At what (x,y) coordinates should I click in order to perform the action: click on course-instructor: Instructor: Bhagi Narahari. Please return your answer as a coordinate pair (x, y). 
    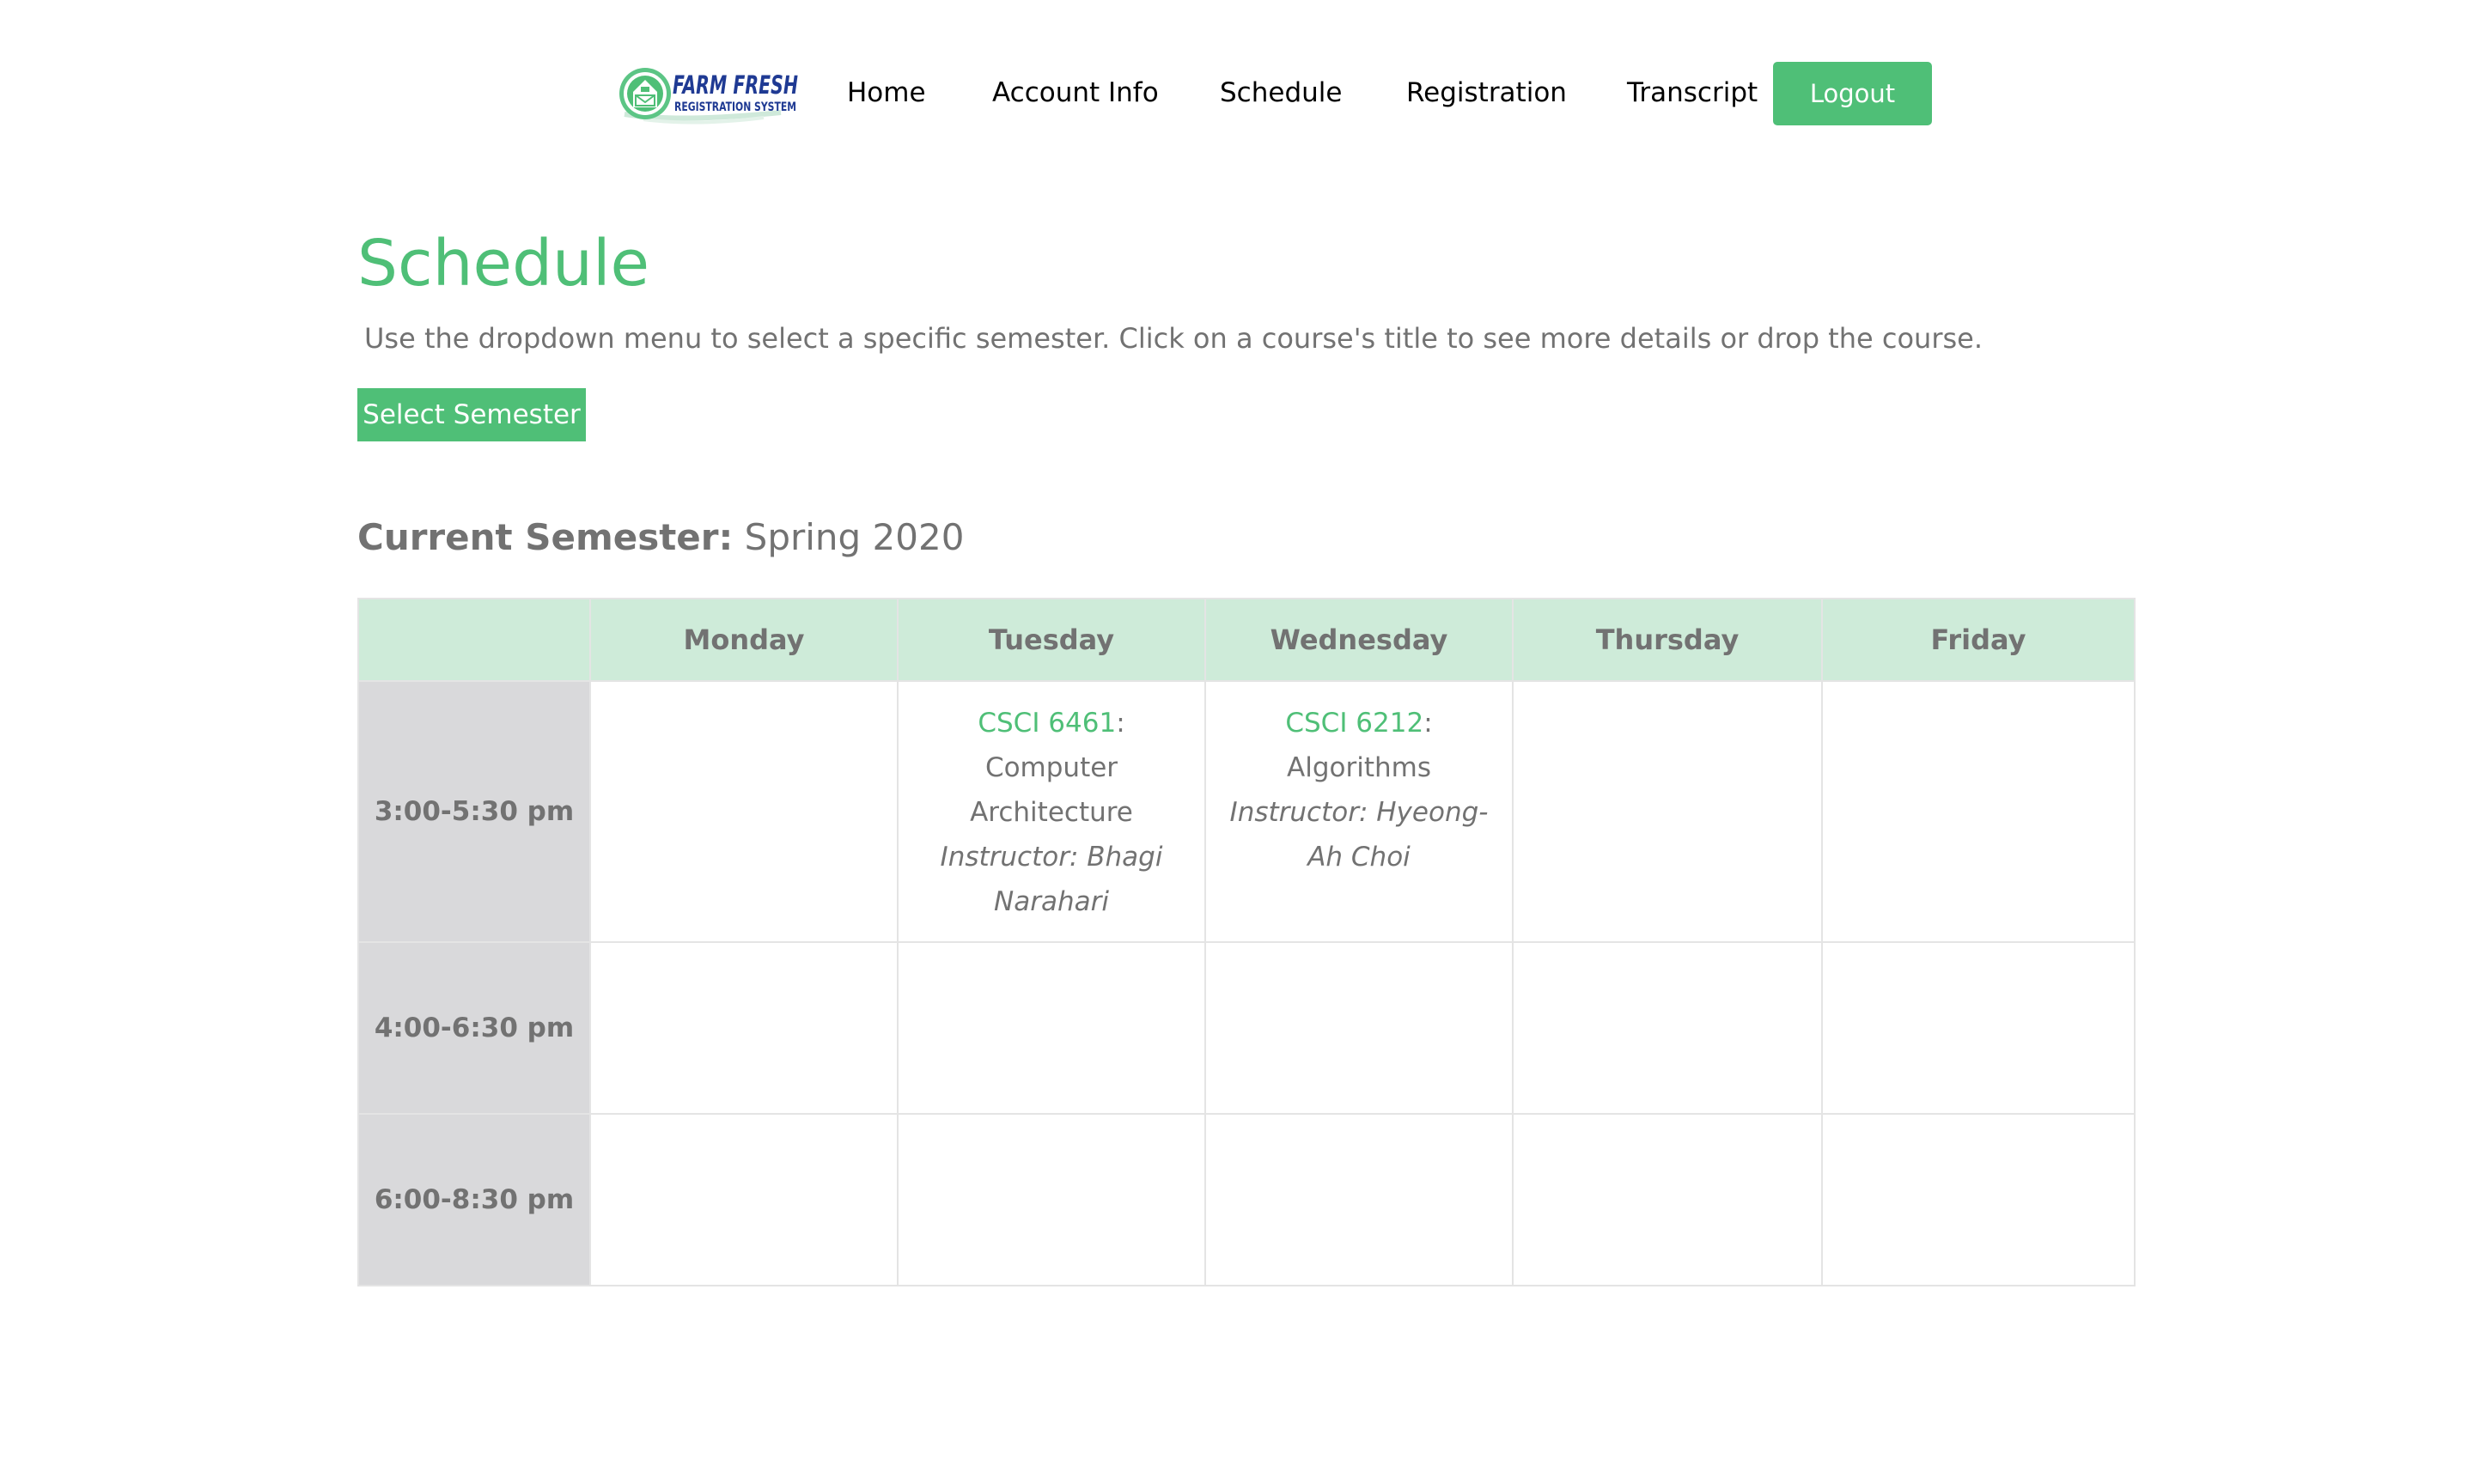
    Looking at the image, I should click on (1051, 880).